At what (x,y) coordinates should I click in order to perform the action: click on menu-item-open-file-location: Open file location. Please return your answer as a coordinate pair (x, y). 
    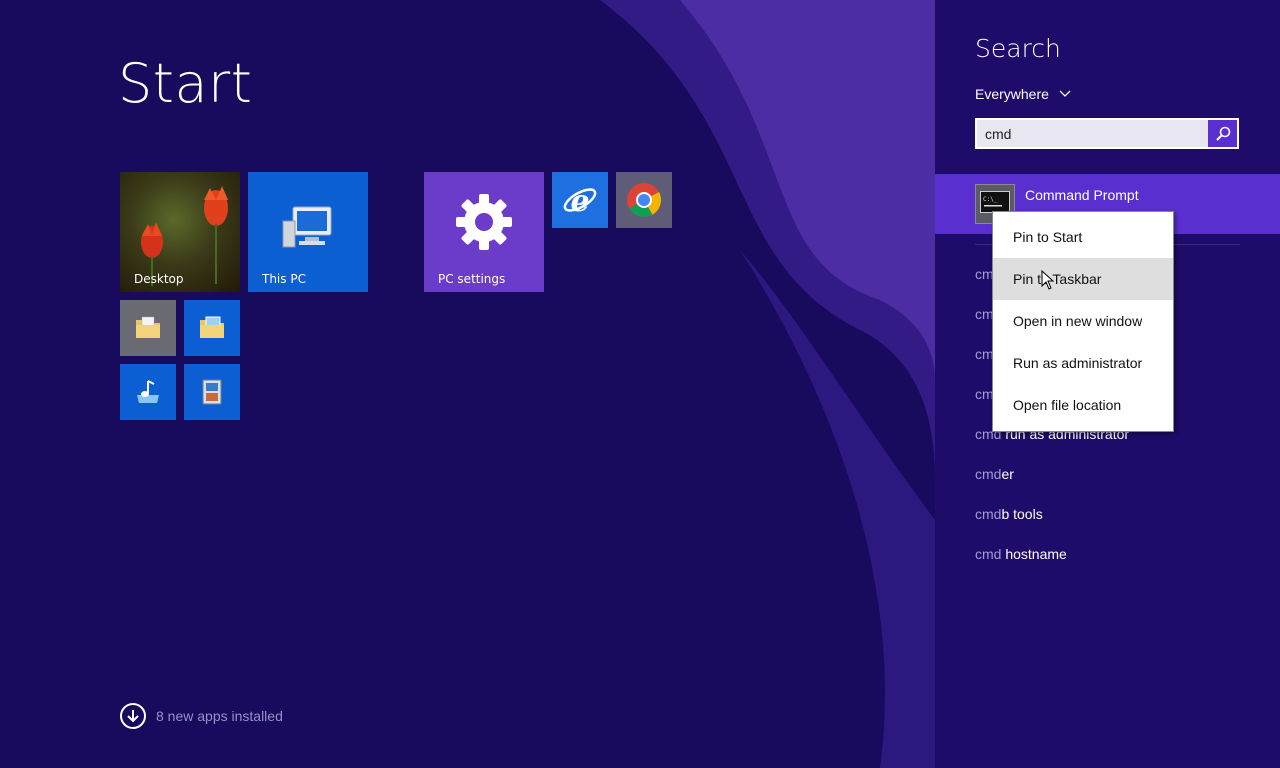
    Looking at the image, I should click on (1083, 405).